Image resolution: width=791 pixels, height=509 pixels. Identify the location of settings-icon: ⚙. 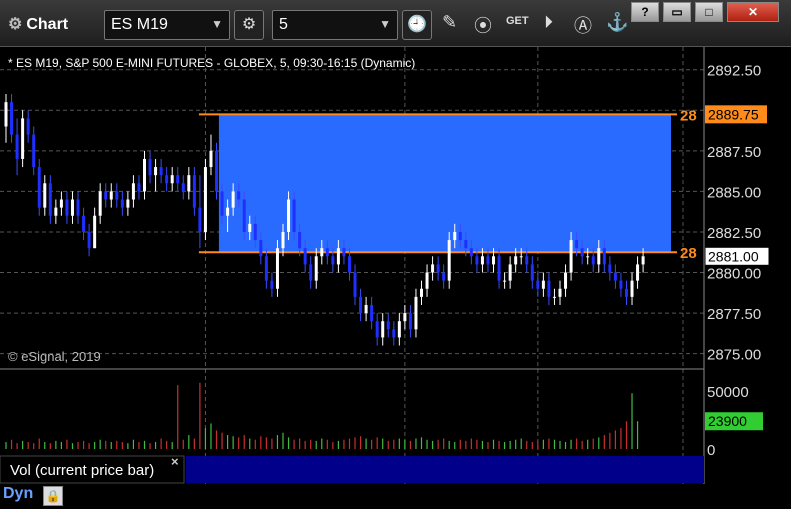
(249, 25).